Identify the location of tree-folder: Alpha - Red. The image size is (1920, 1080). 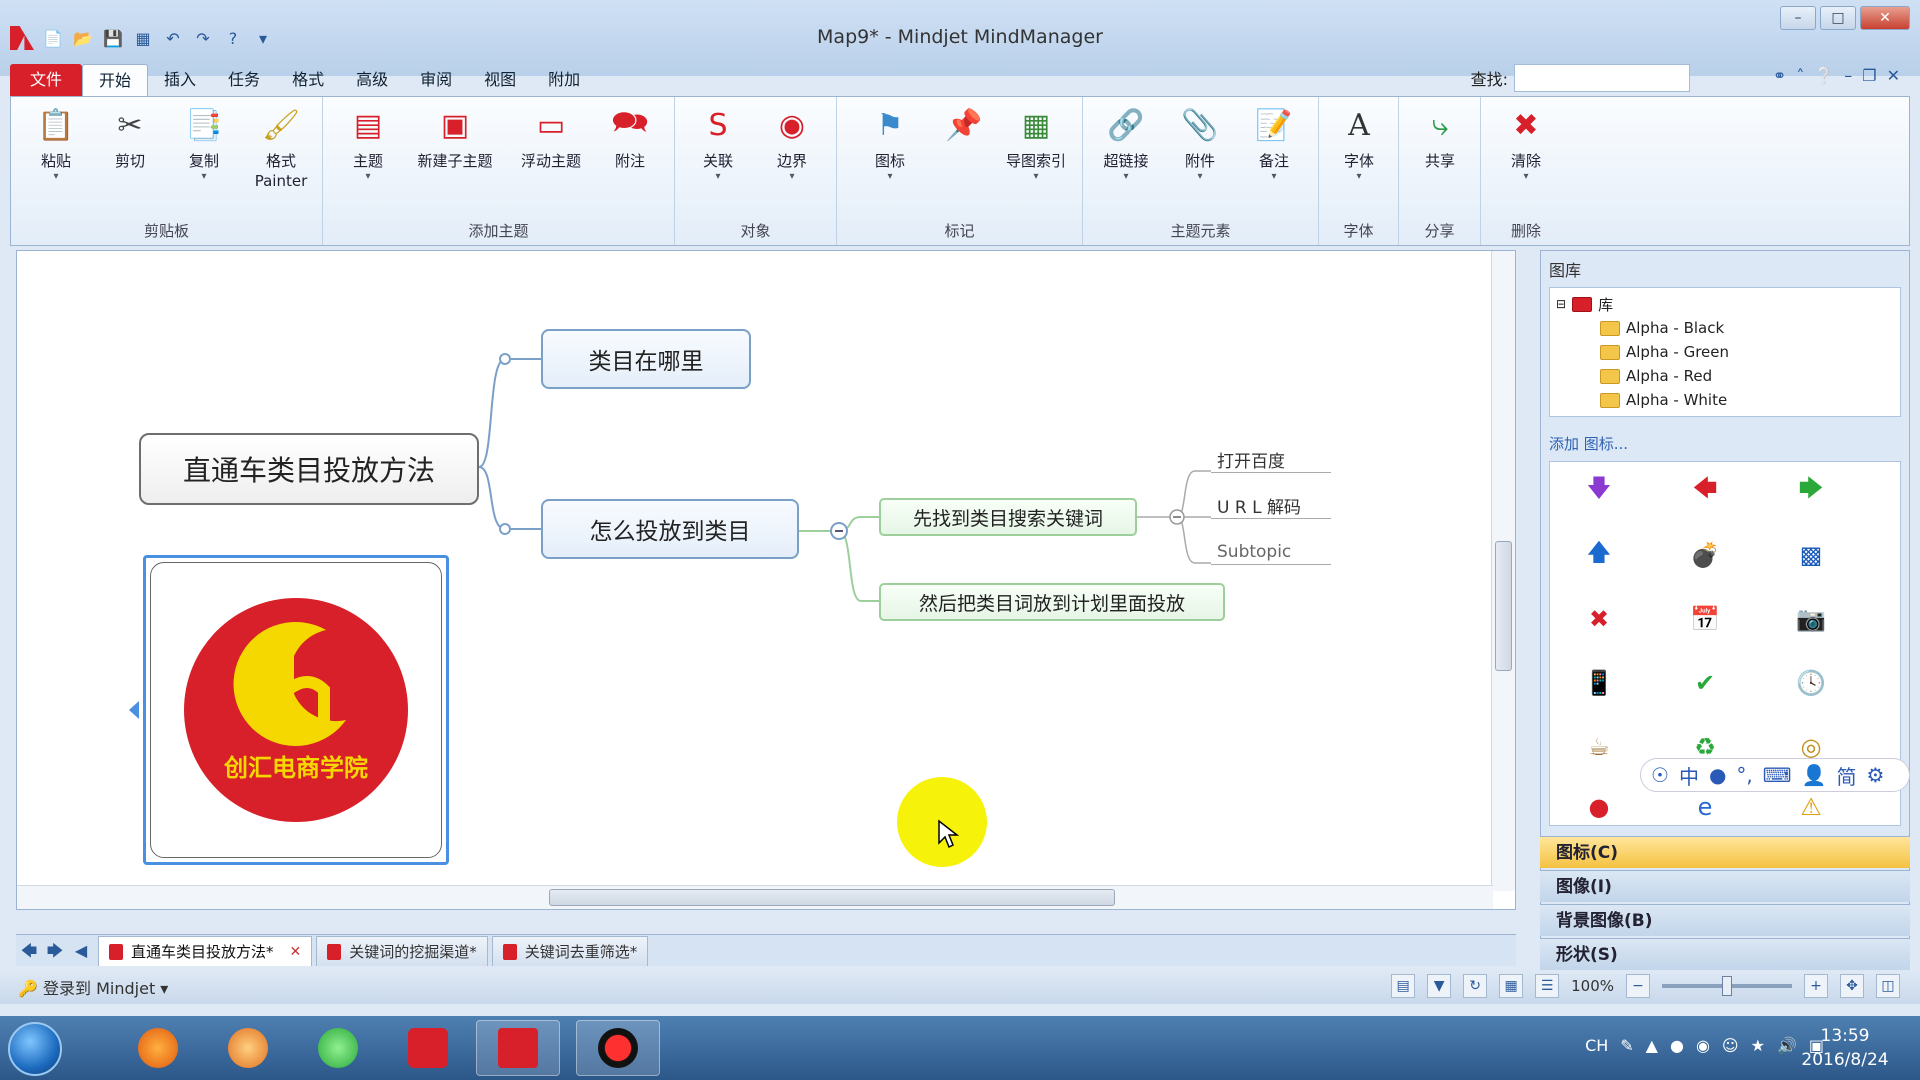
(1725, 376).